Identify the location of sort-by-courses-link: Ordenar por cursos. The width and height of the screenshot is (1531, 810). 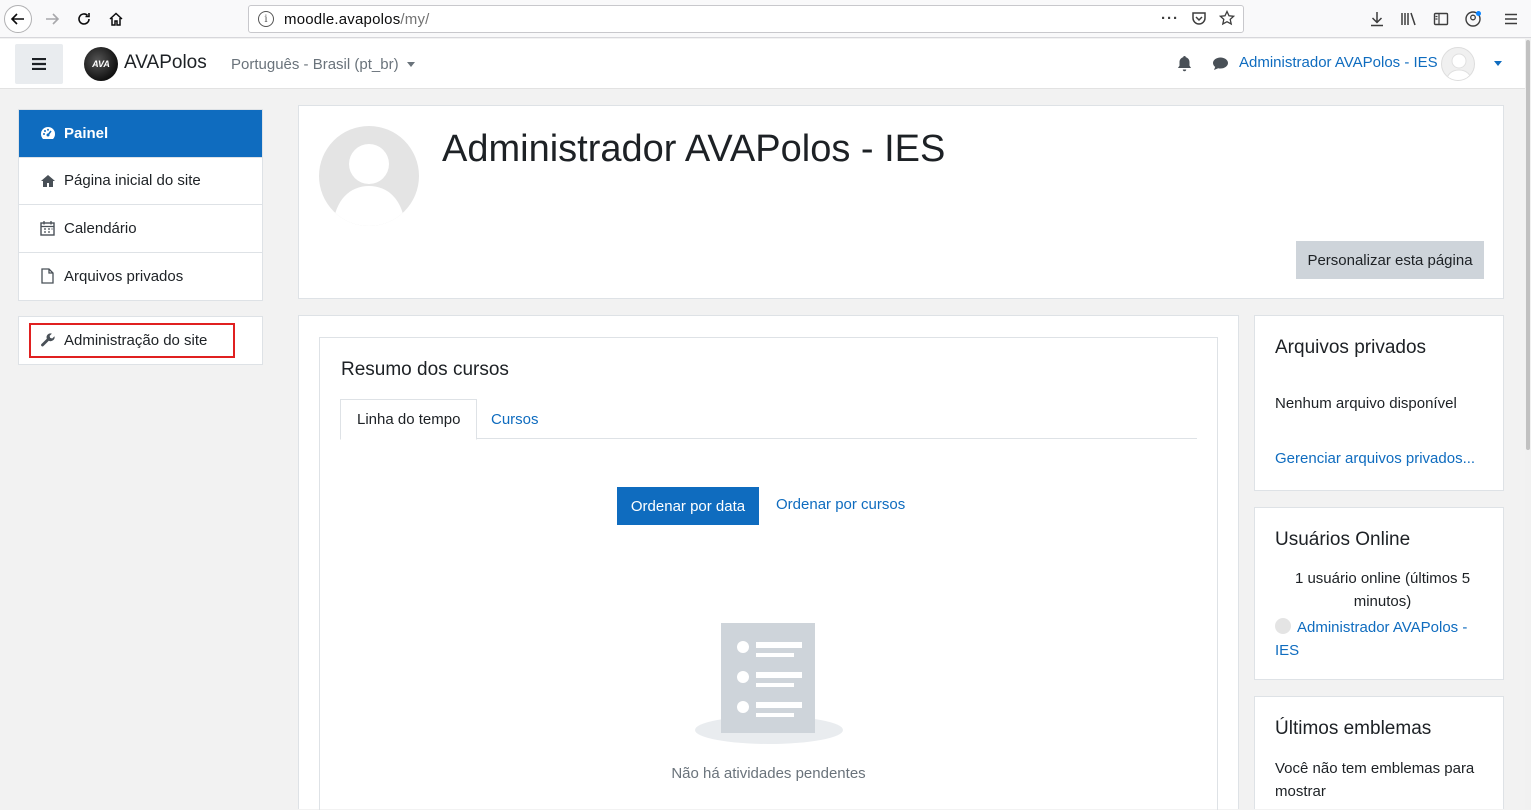
(840, 504).